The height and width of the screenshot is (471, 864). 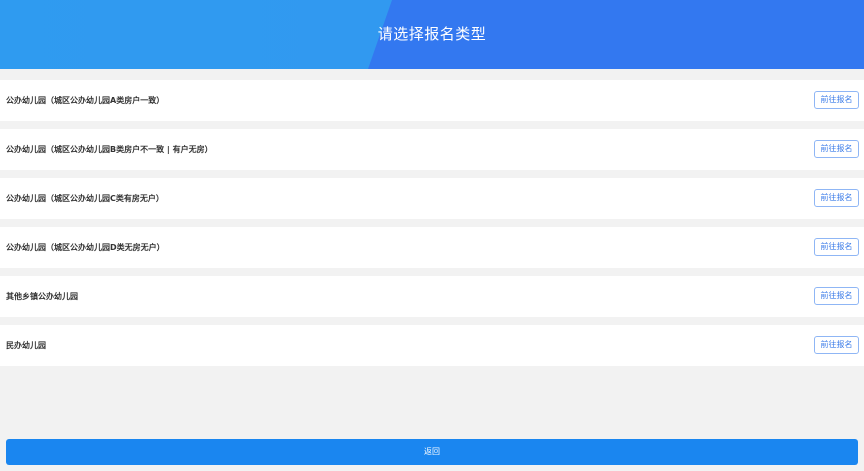 I want to click on page-header: 请选择报名类型, so click(x=432, y=34).